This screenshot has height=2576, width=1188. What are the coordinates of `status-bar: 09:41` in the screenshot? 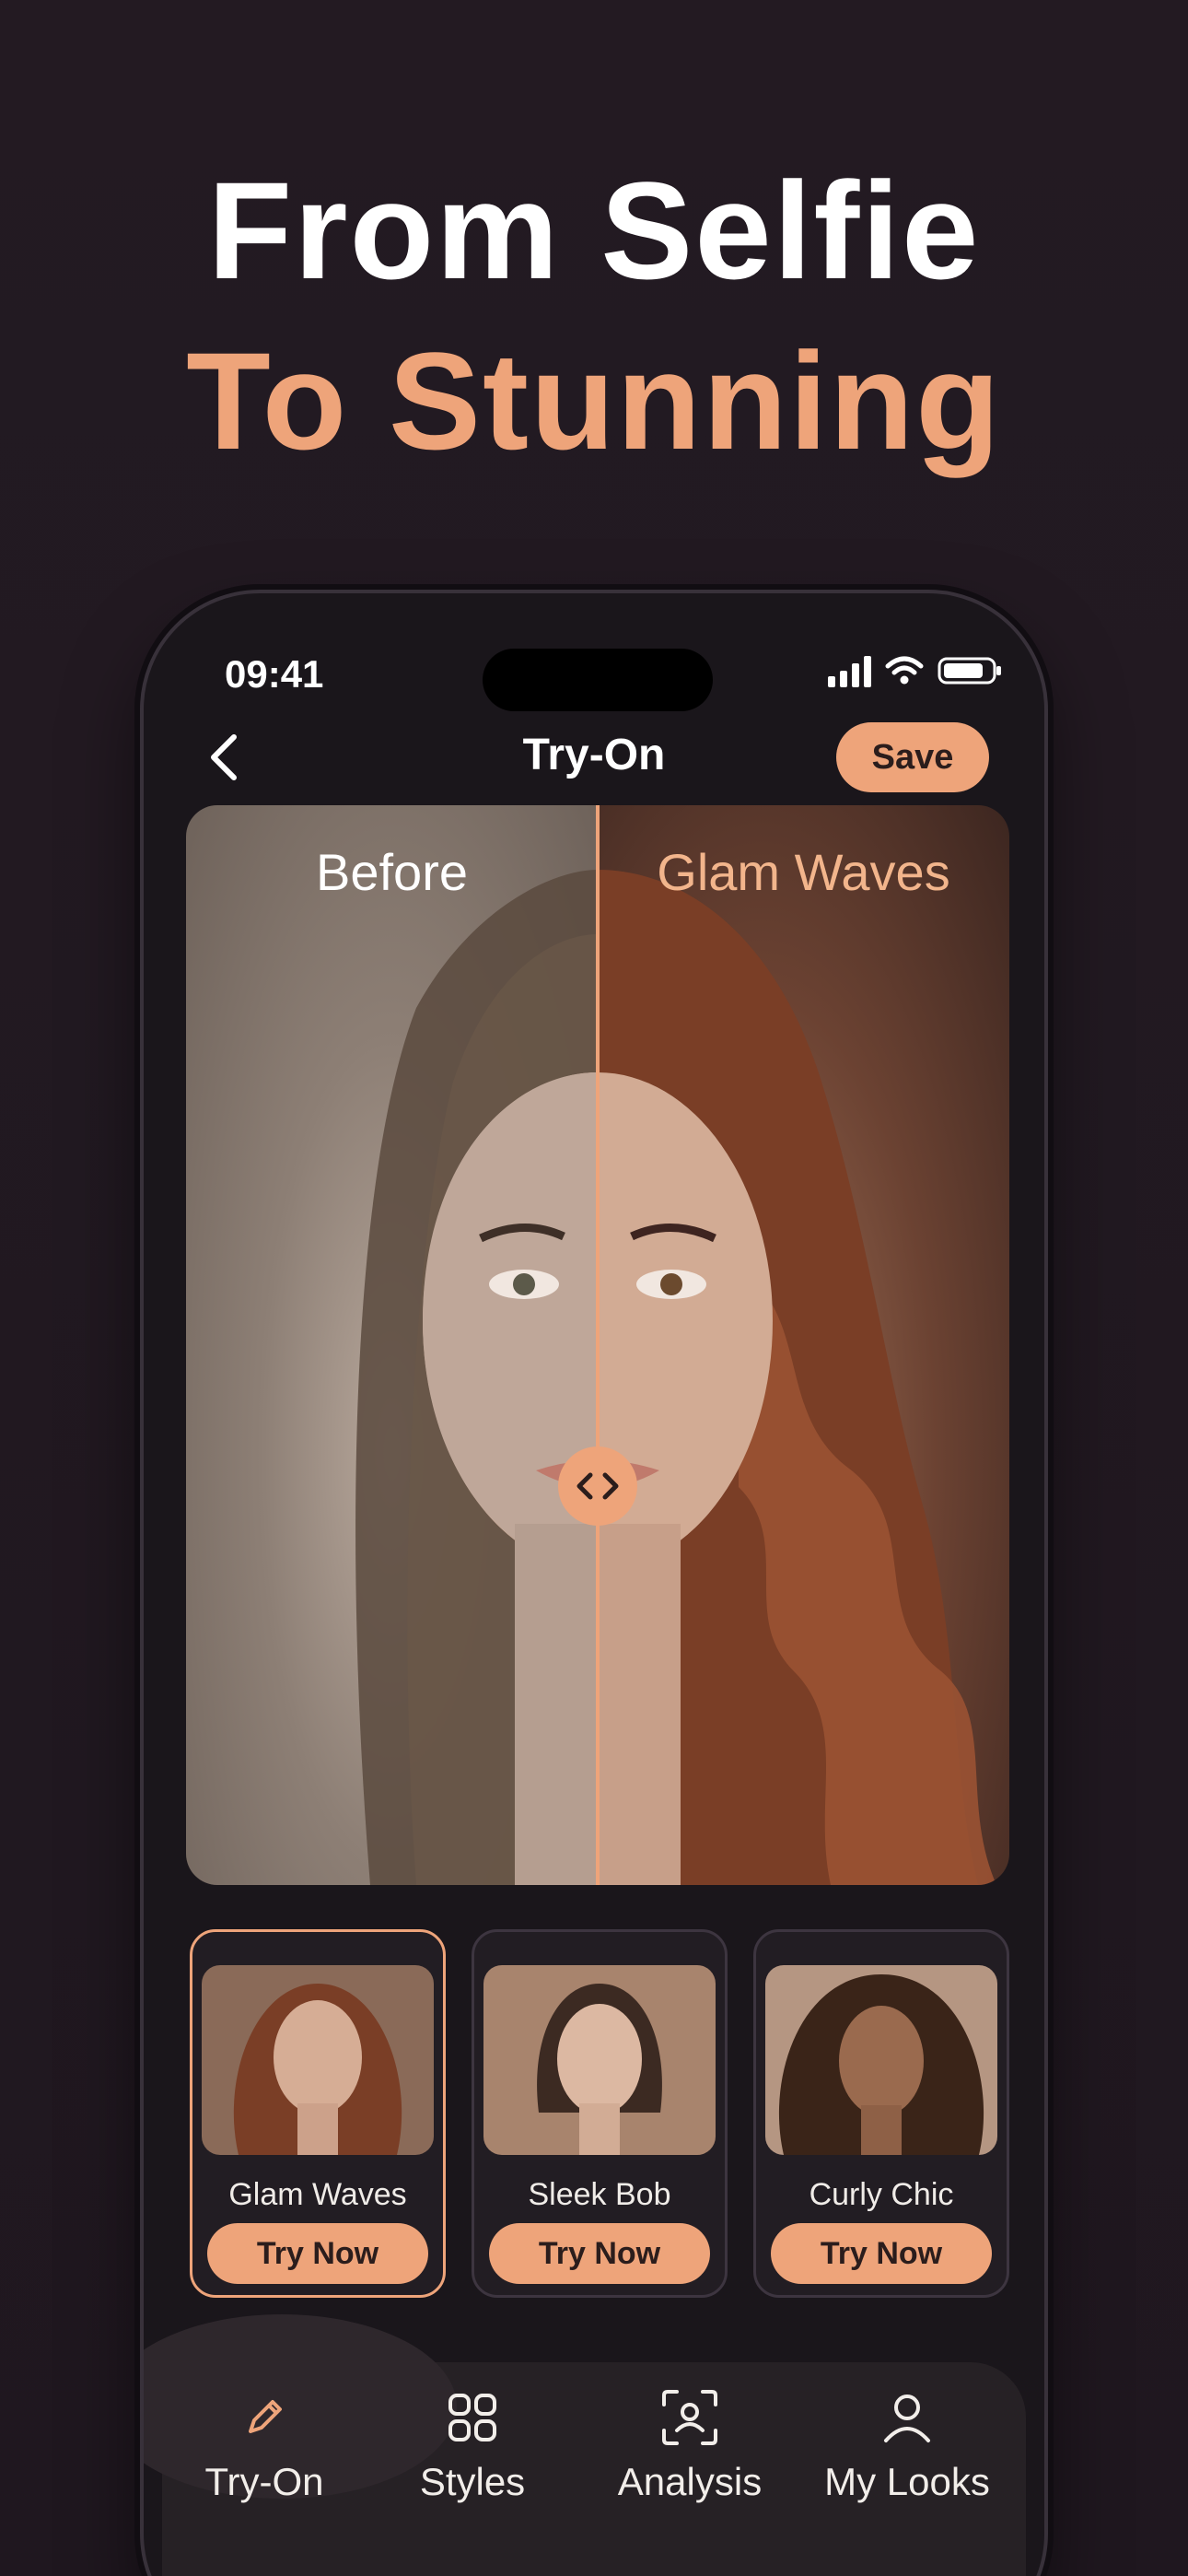 It's located at (594, 681).